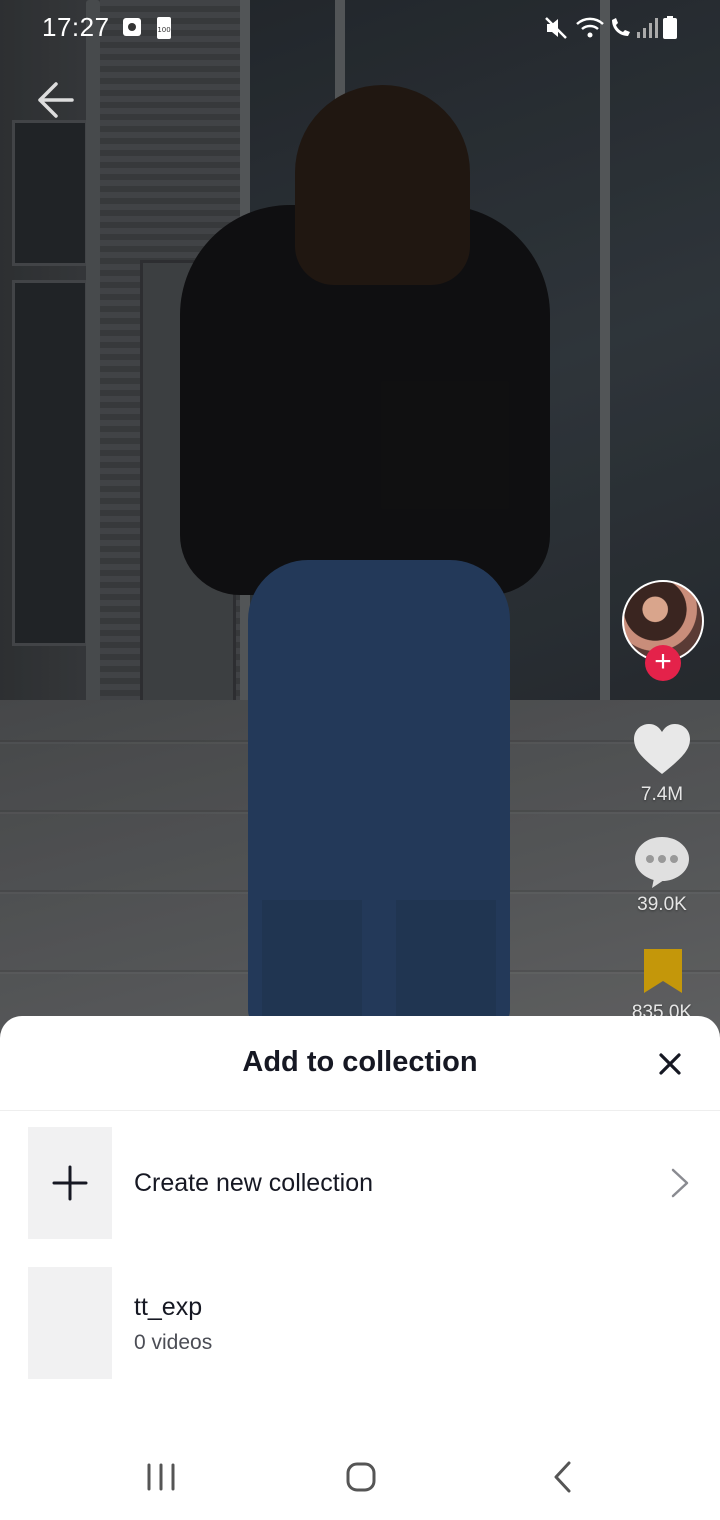 Image resolution: width=720 pixels, height=1520 pixels. What do you see at coordinates (360, 28) in the screenshot?
I see `status-bar: 17:27 100` at bounding box center [360, 28].